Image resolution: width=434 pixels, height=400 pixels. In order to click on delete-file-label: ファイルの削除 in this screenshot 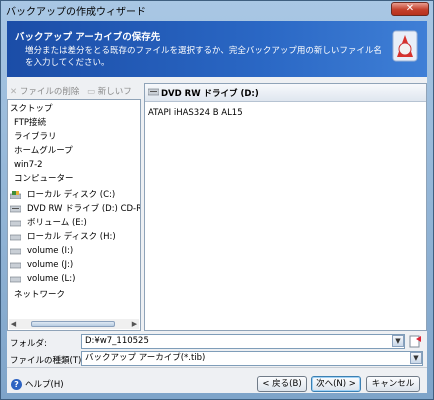, I will do `click(49, 92)`.